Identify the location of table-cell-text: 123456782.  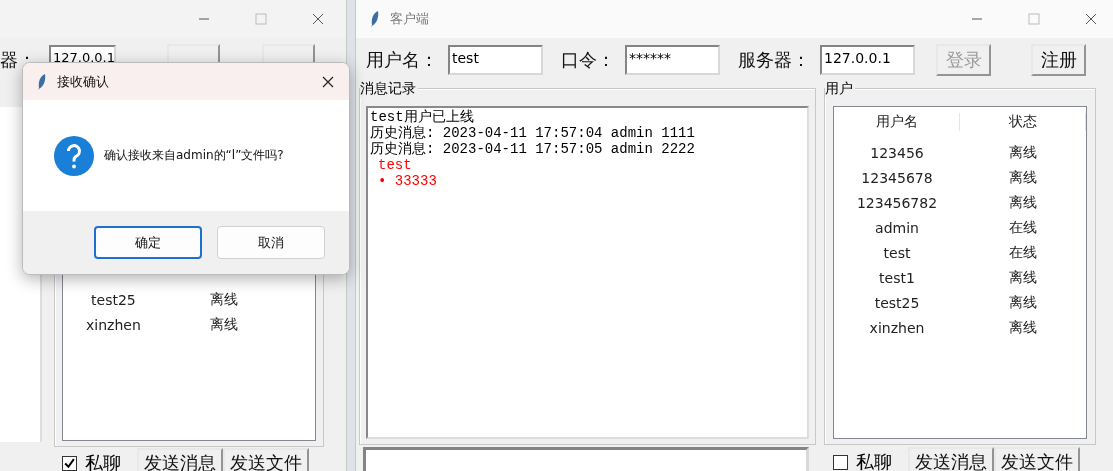
(897, 202).